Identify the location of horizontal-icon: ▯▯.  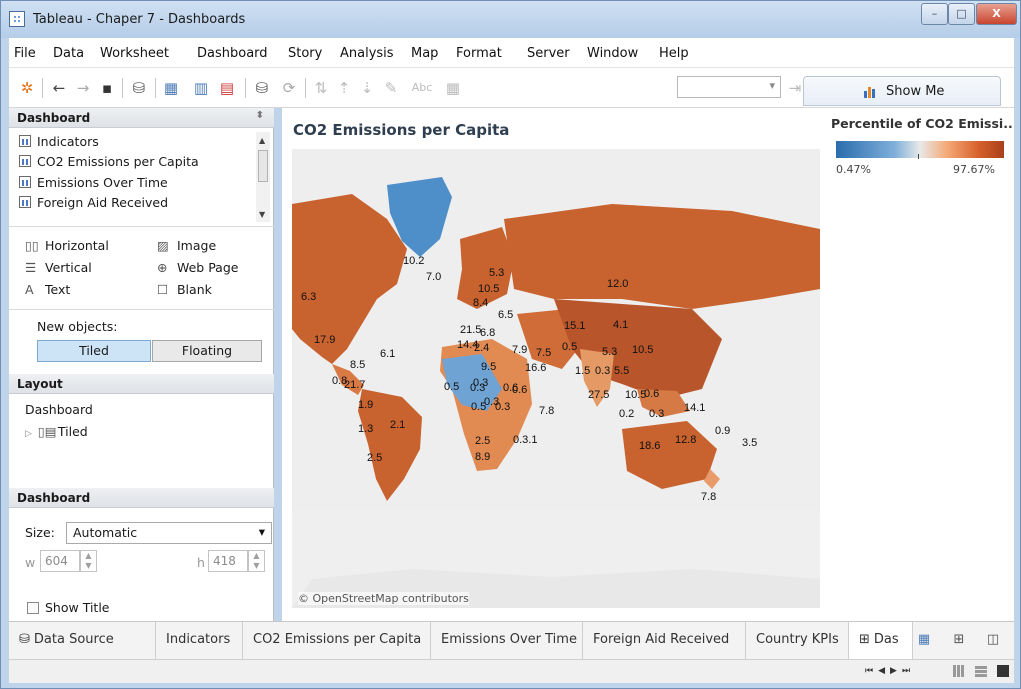
(32, 245).